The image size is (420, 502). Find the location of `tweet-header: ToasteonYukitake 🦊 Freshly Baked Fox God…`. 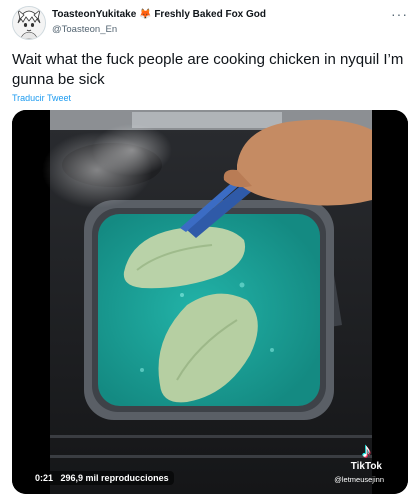

tweet-header: ToasteonYukitake 🦊 Freshly Baked Fox God… is located at coordinates (210, 22).